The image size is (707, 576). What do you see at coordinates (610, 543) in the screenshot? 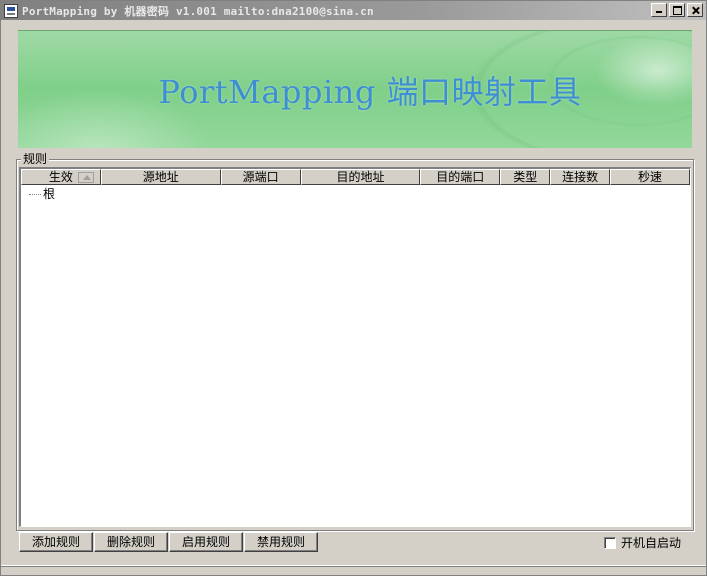
I see `autostart-checkbox` at bounding box center [610, 543].